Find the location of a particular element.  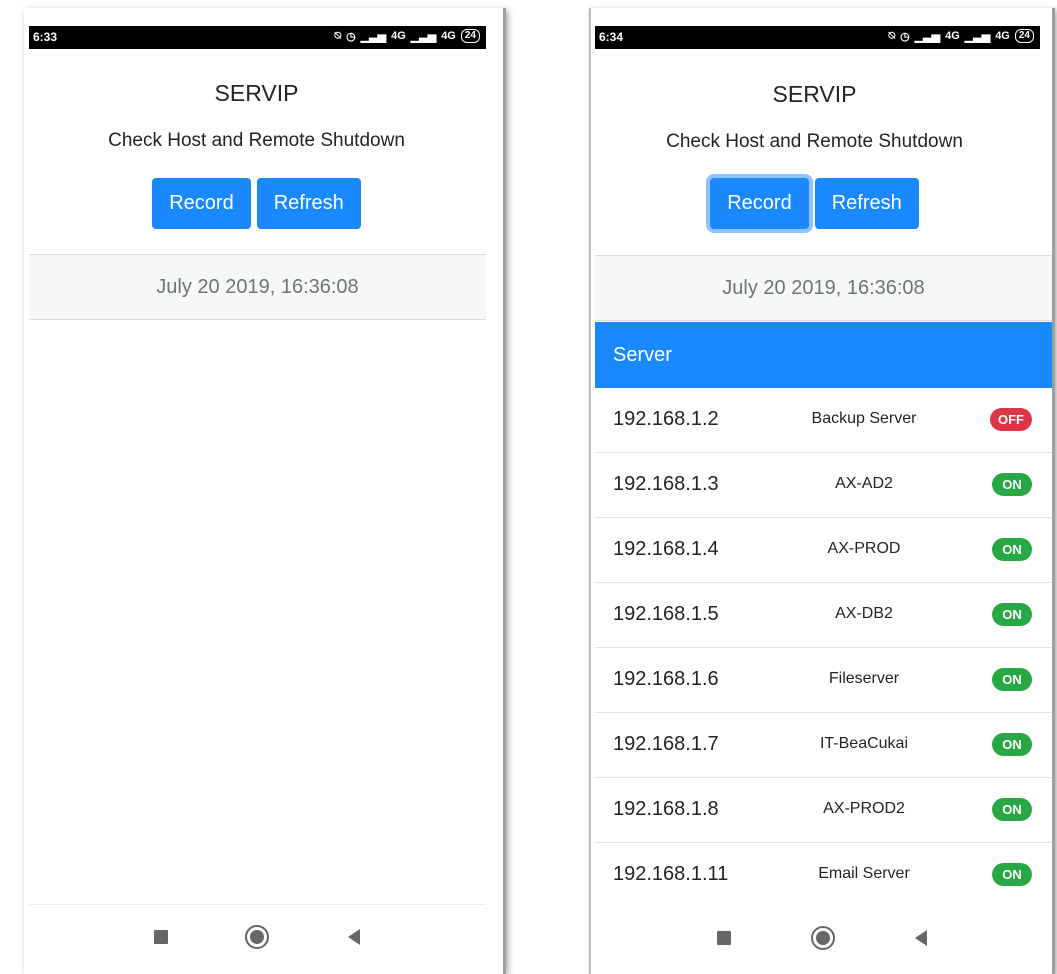

table-row: 192.168.1.8 AX-PROD2 ON is located at coordinates (823, 810).